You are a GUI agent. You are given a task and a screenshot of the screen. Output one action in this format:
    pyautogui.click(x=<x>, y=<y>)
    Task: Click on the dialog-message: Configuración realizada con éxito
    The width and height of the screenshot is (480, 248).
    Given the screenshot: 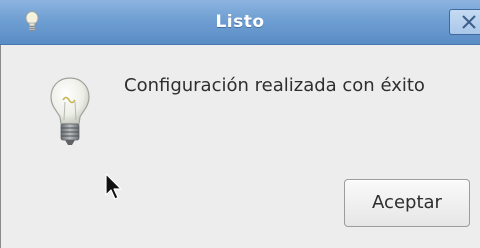 What is the action you would take?
    pyautogui.click(x=274, y=85)
    